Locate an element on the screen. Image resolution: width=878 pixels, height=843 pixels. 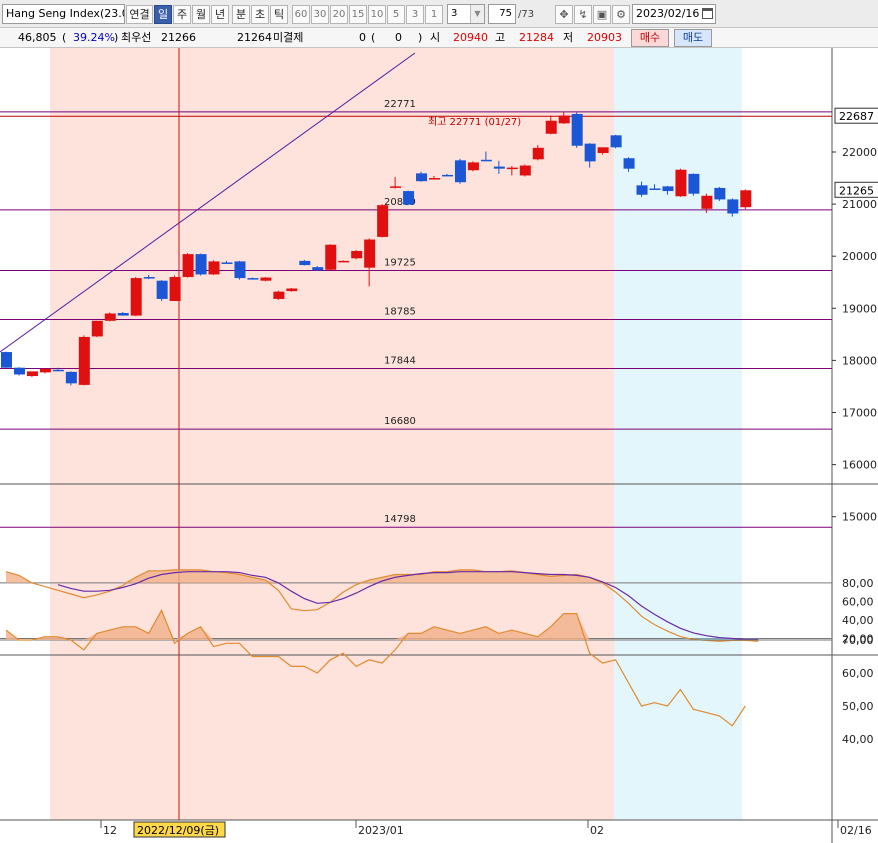
price-tag-label: 22687 is located at coordinates (856, 116).